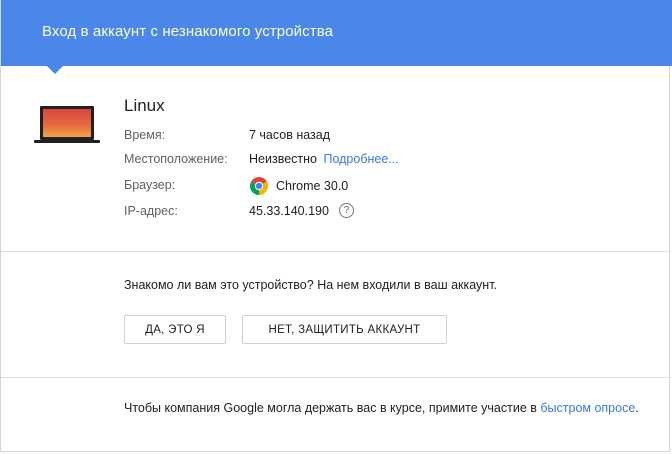 The height and width of the screenshot is (454, 672). What do you see at coordinates (151, 211) in the screenshot?
I see `ip-label: IP-адрес:` at bounding box center [151, 211].